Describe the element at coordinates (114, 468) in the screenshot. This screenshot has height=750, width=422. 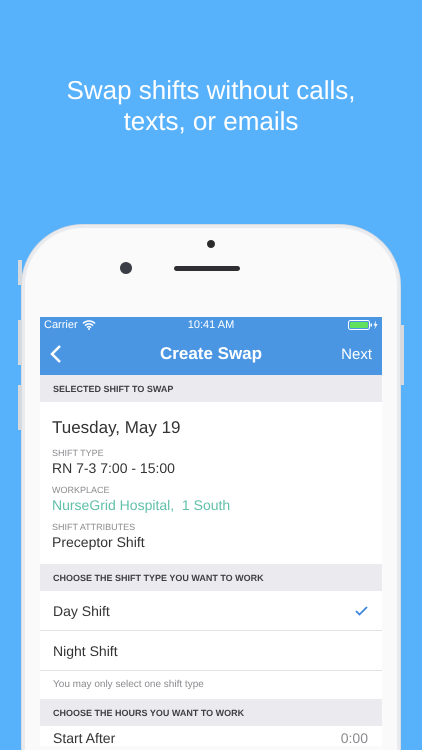
I see `field-value: RN 7-3 7:00 - 15:00` at that location.